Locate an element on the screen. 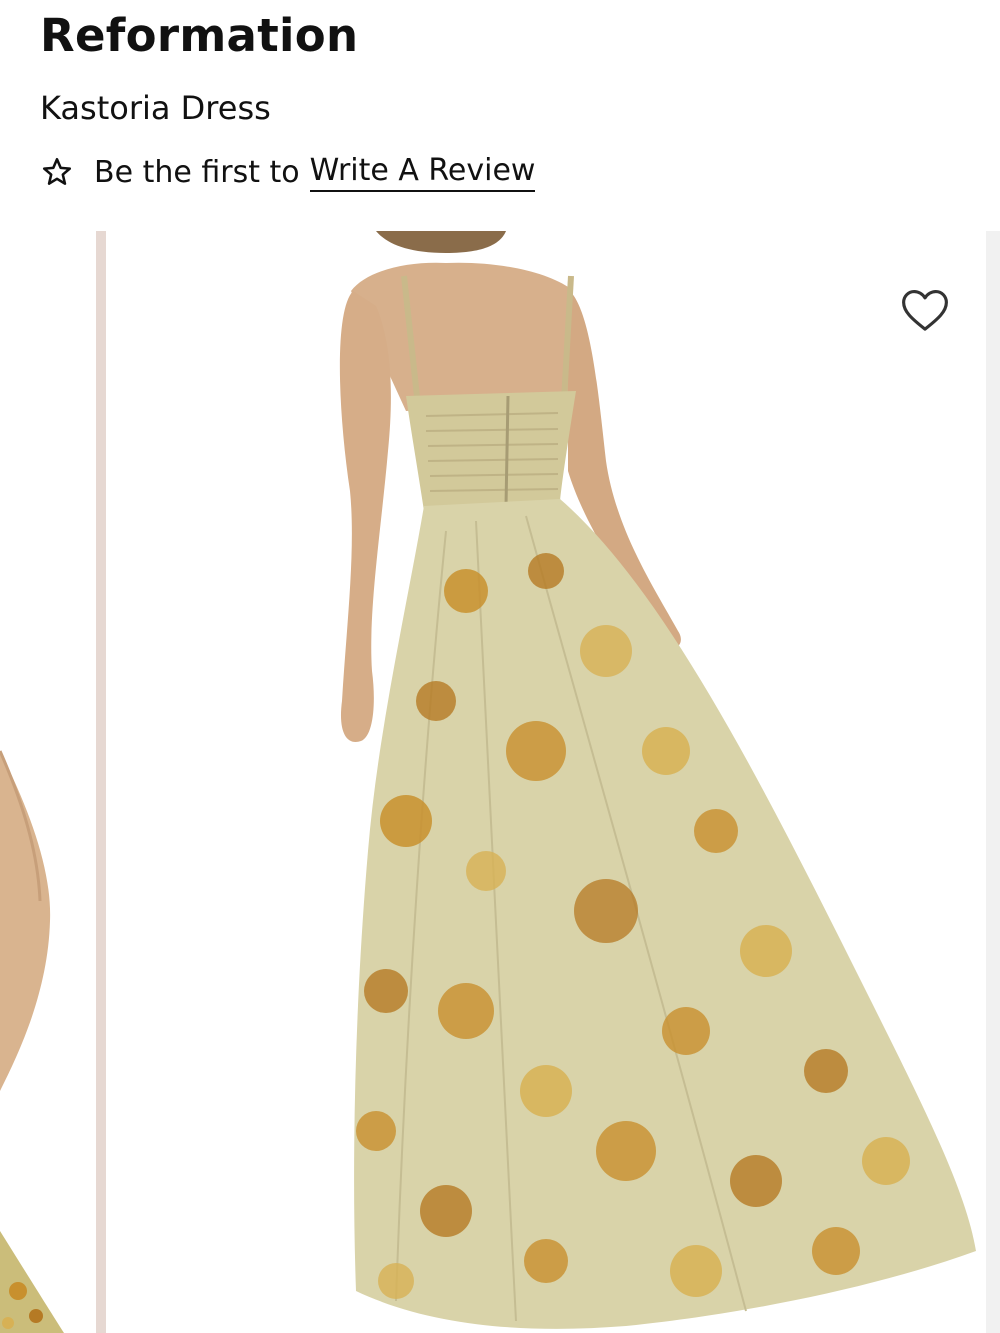 This screenshot has width=1000, height=1333. review-prompt: Be the first to Write A Review is located at coordinates (288, 172).